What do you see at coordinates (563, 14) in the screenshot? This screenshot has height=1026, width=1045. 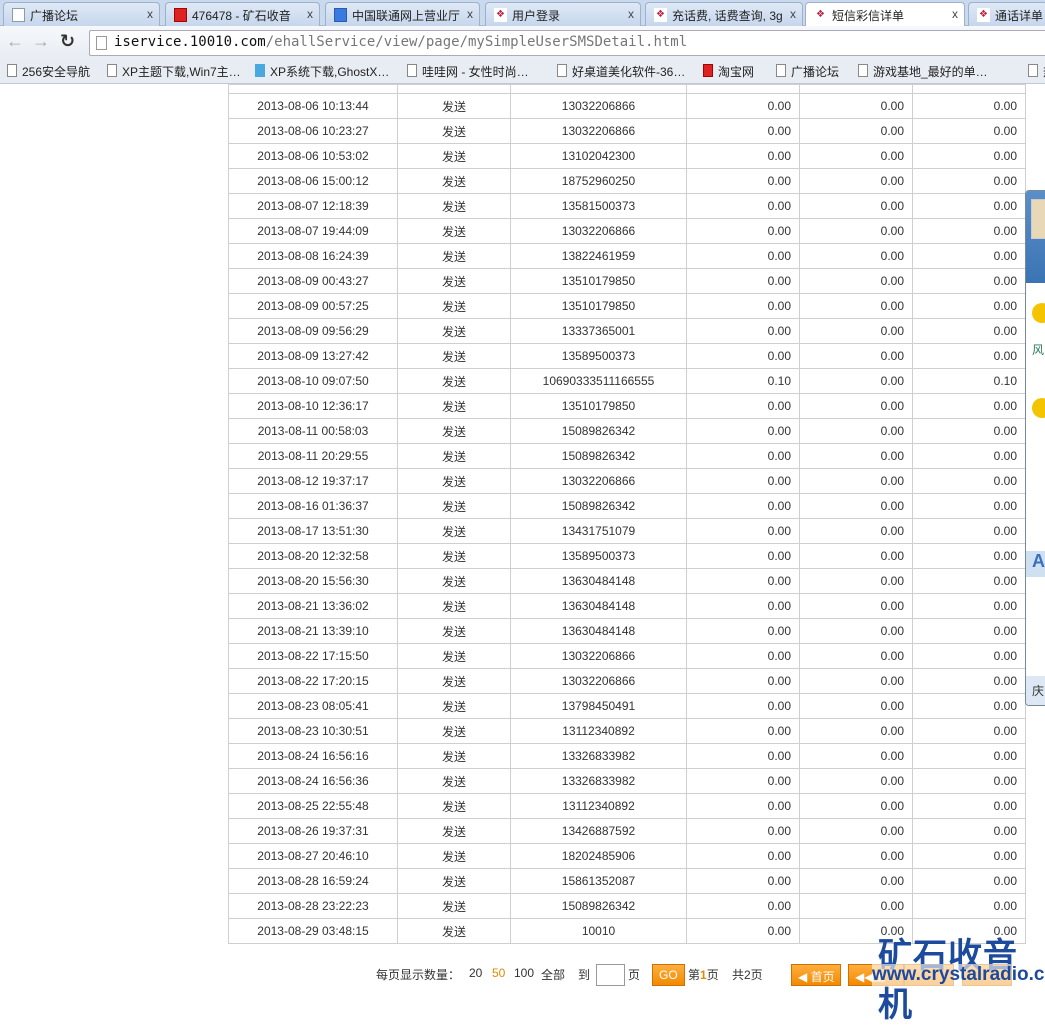 I see `tab: ❖ 用户登录 x` at bounding box center [563, 14].